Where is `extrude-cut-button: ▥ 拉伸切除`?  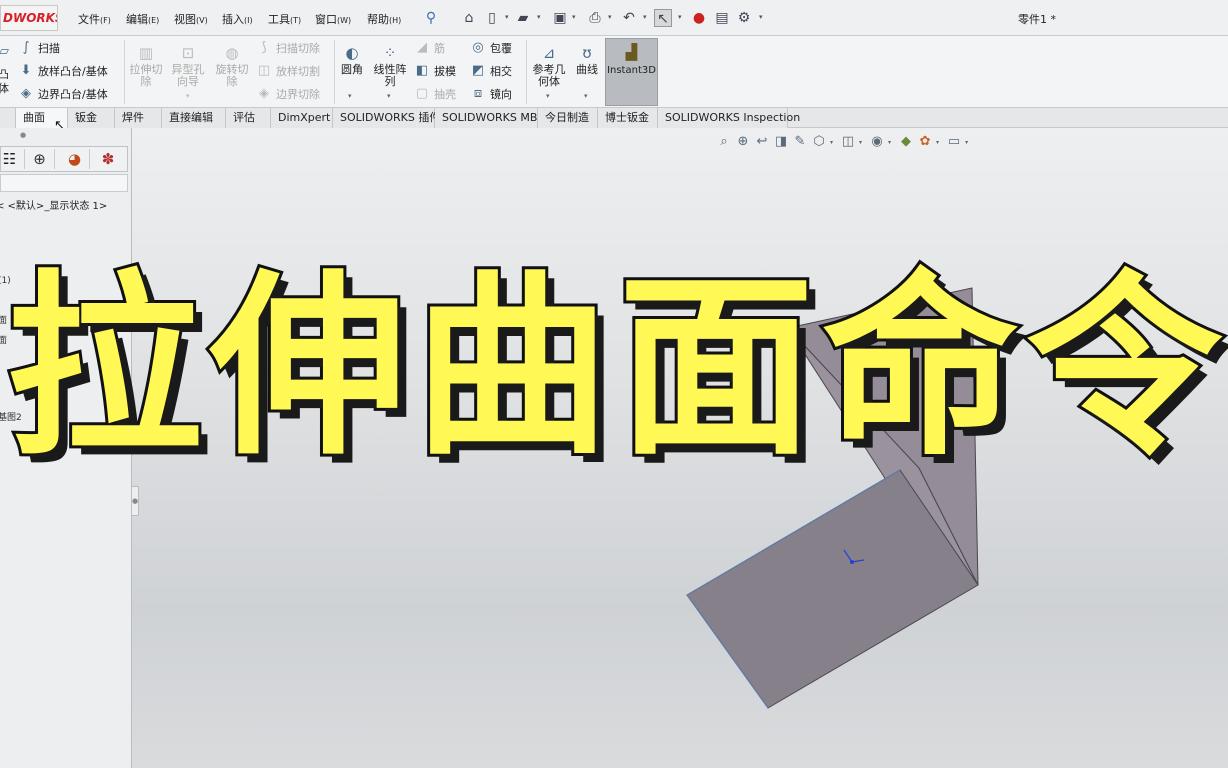 extrude-cut-button: ▥ 拉伸切除 is located at coordinates (146, 66).